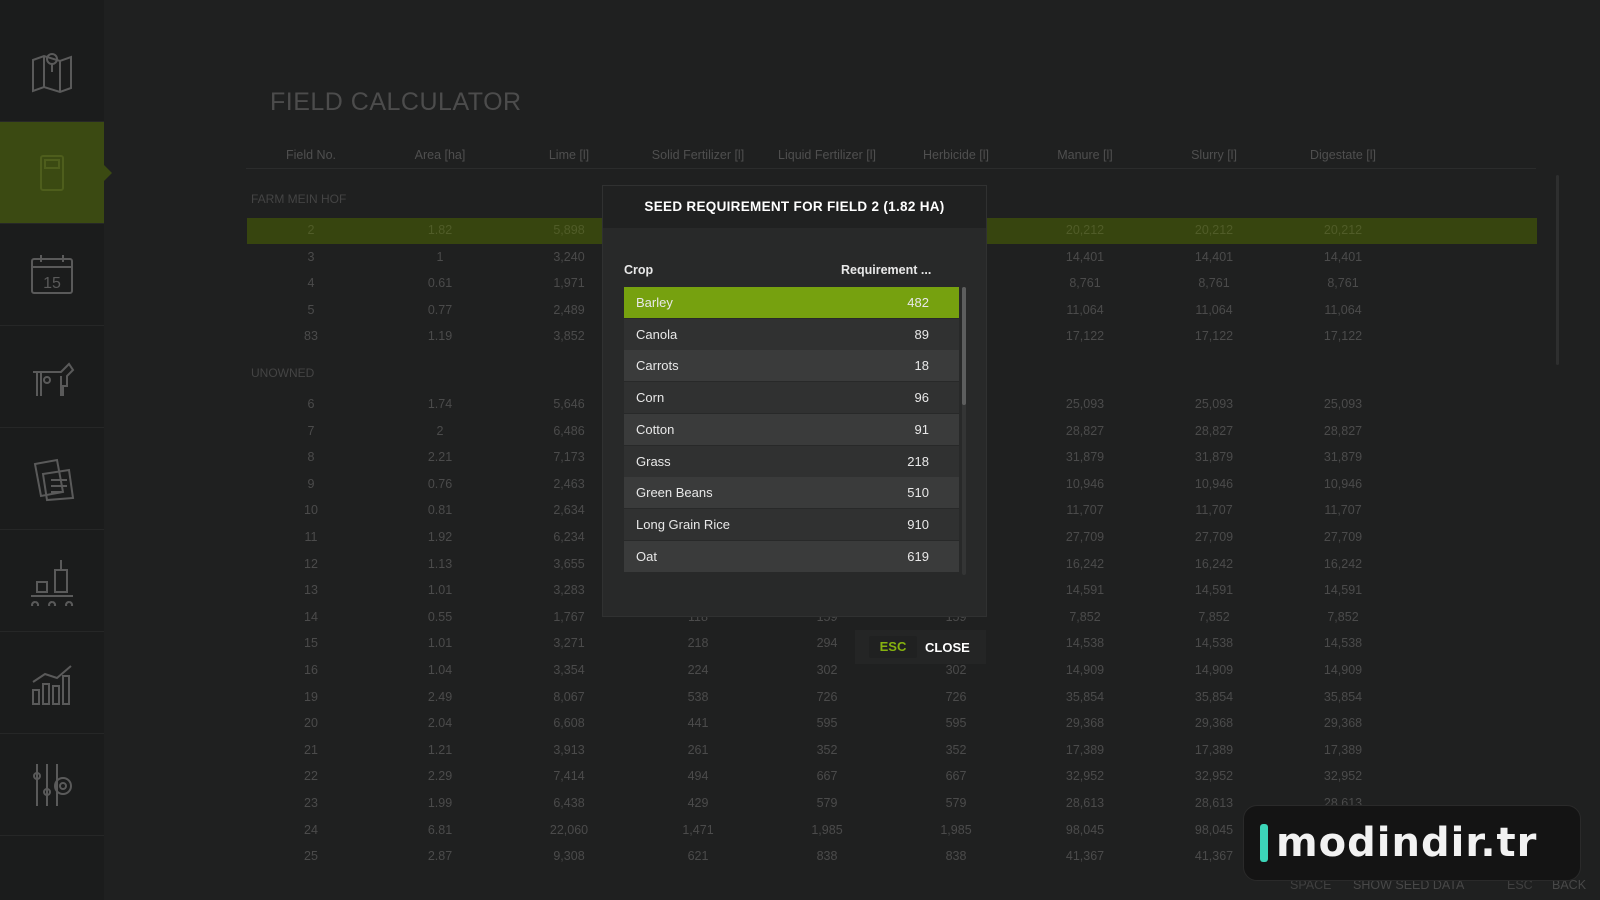  What do you see at coordinates (827, 749) in the screenshot?
I see `table-cell: 352` at bounding box center [827, 749].